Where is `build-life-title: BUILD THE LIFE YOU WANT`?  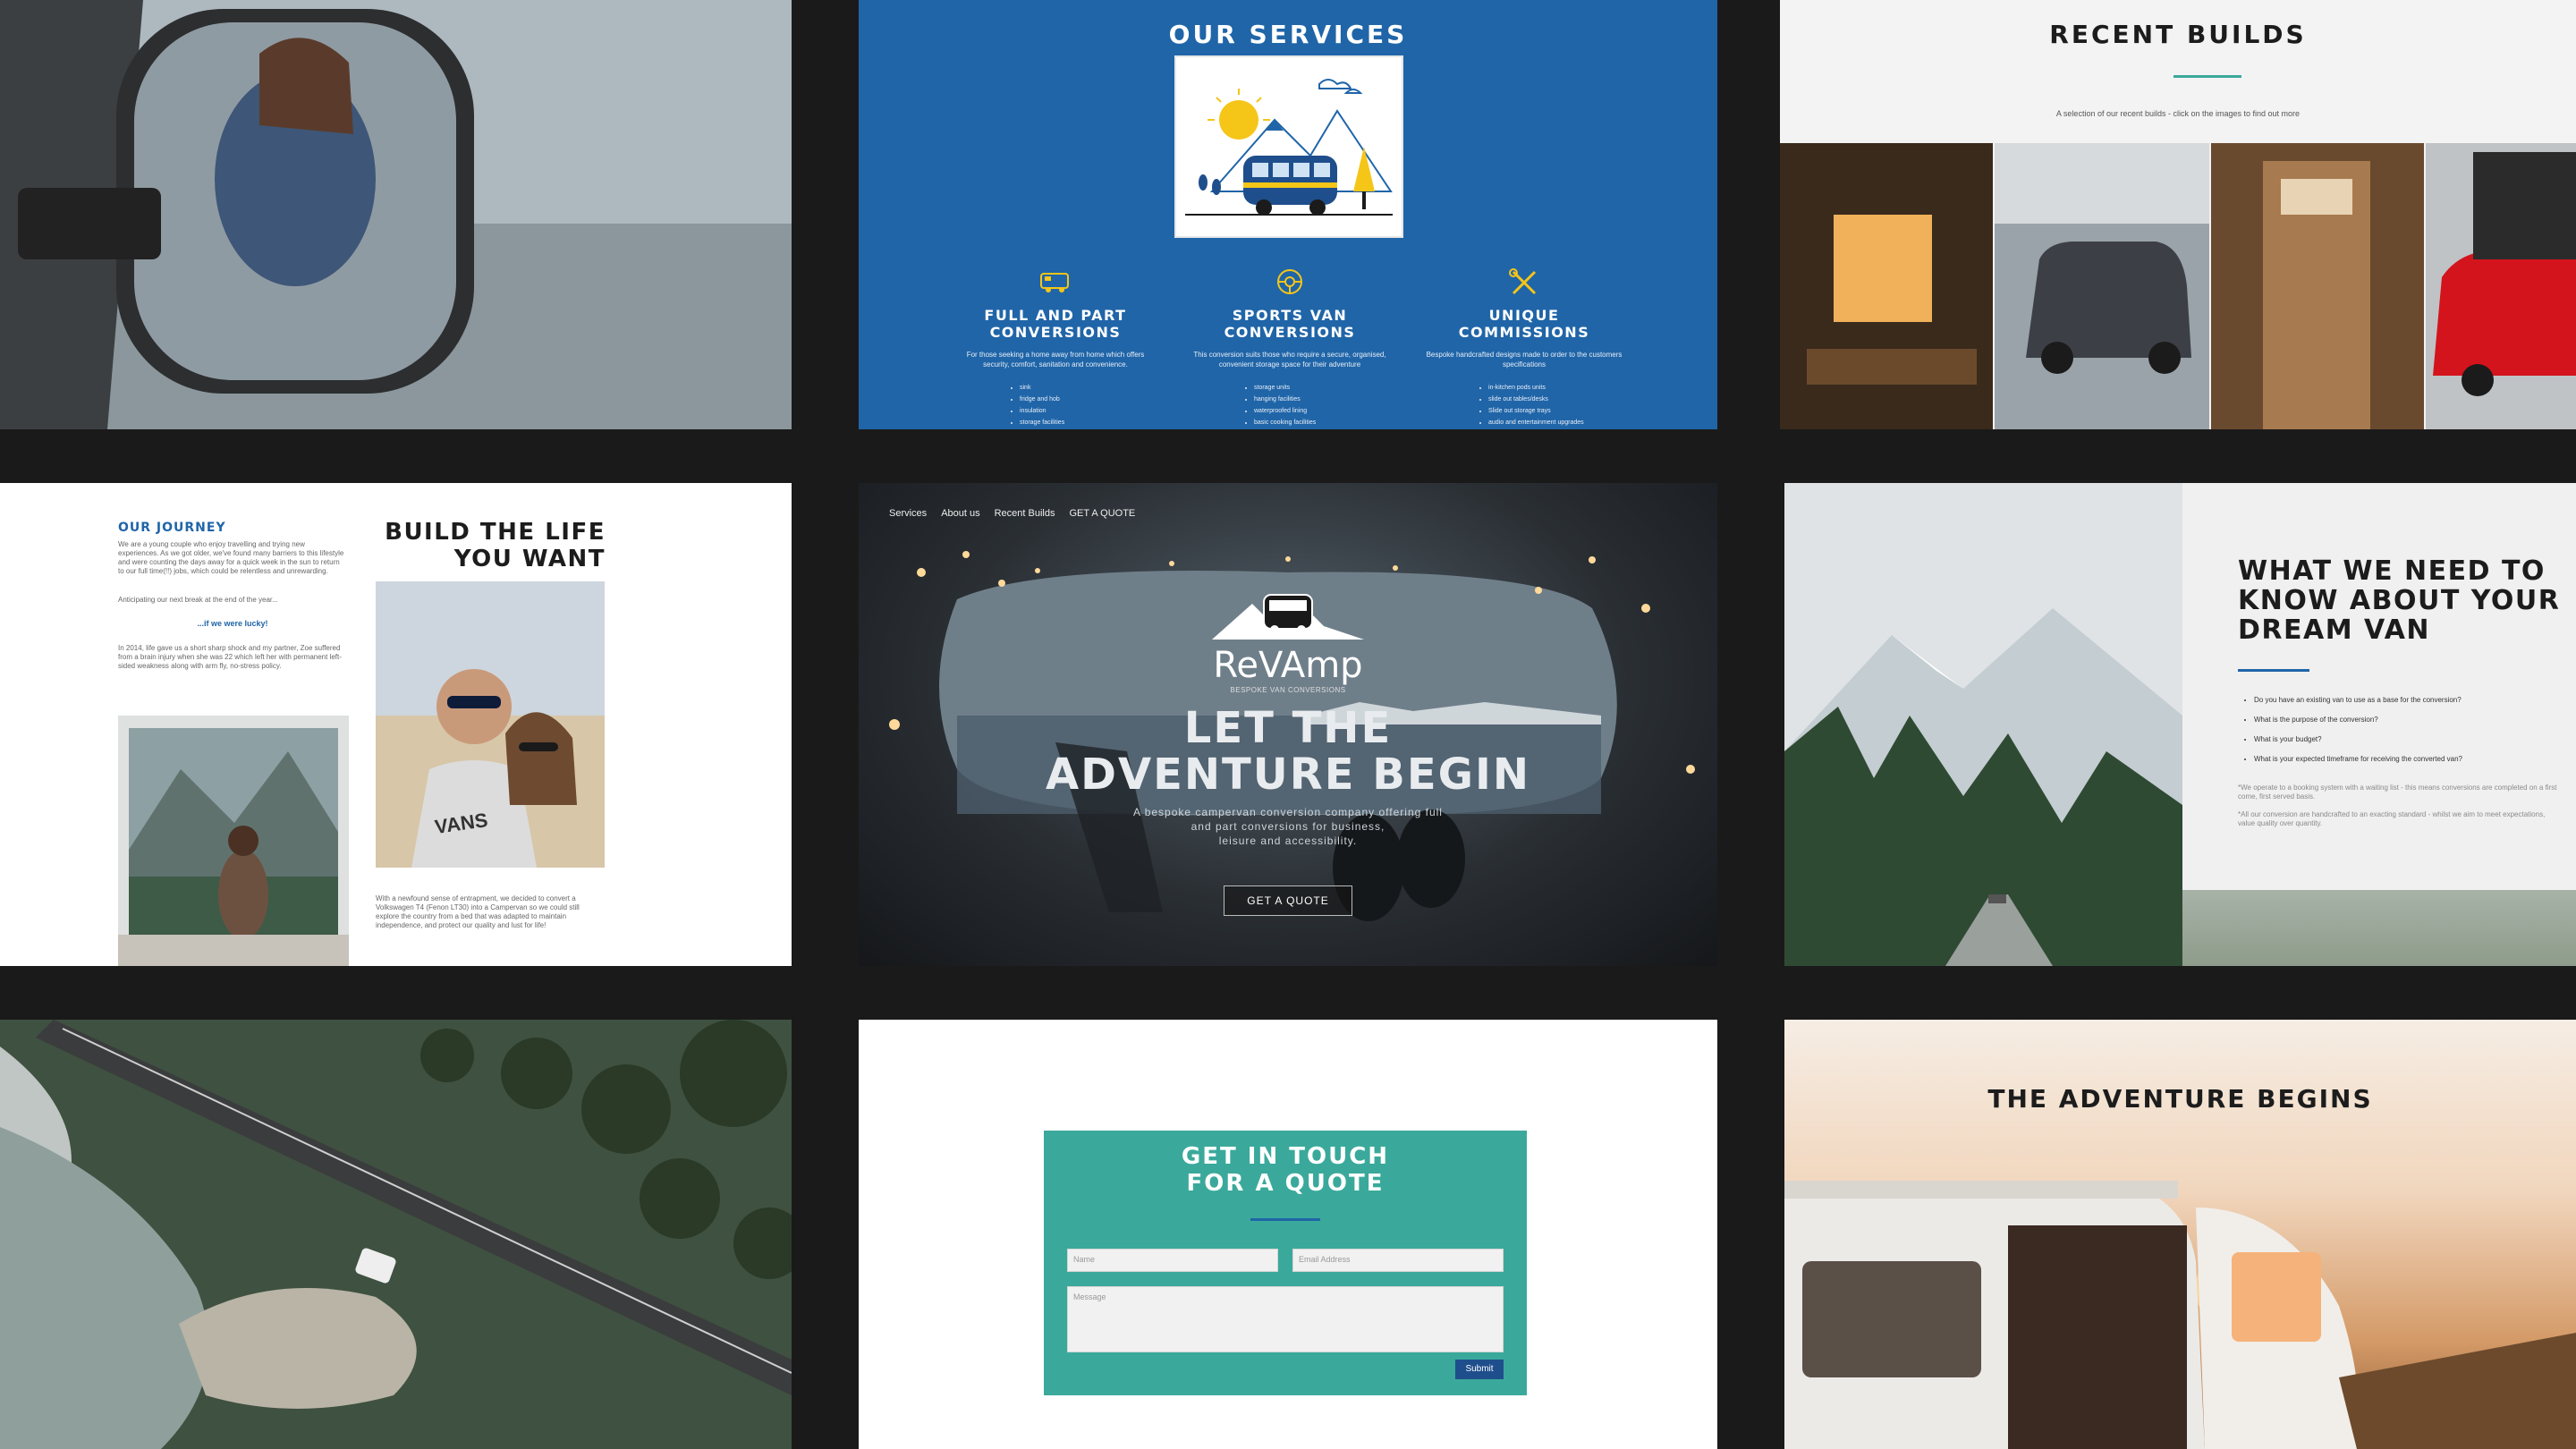 build-life-title: BUILD THE LIFE YOU WANT is located at coordinates (471, 545).